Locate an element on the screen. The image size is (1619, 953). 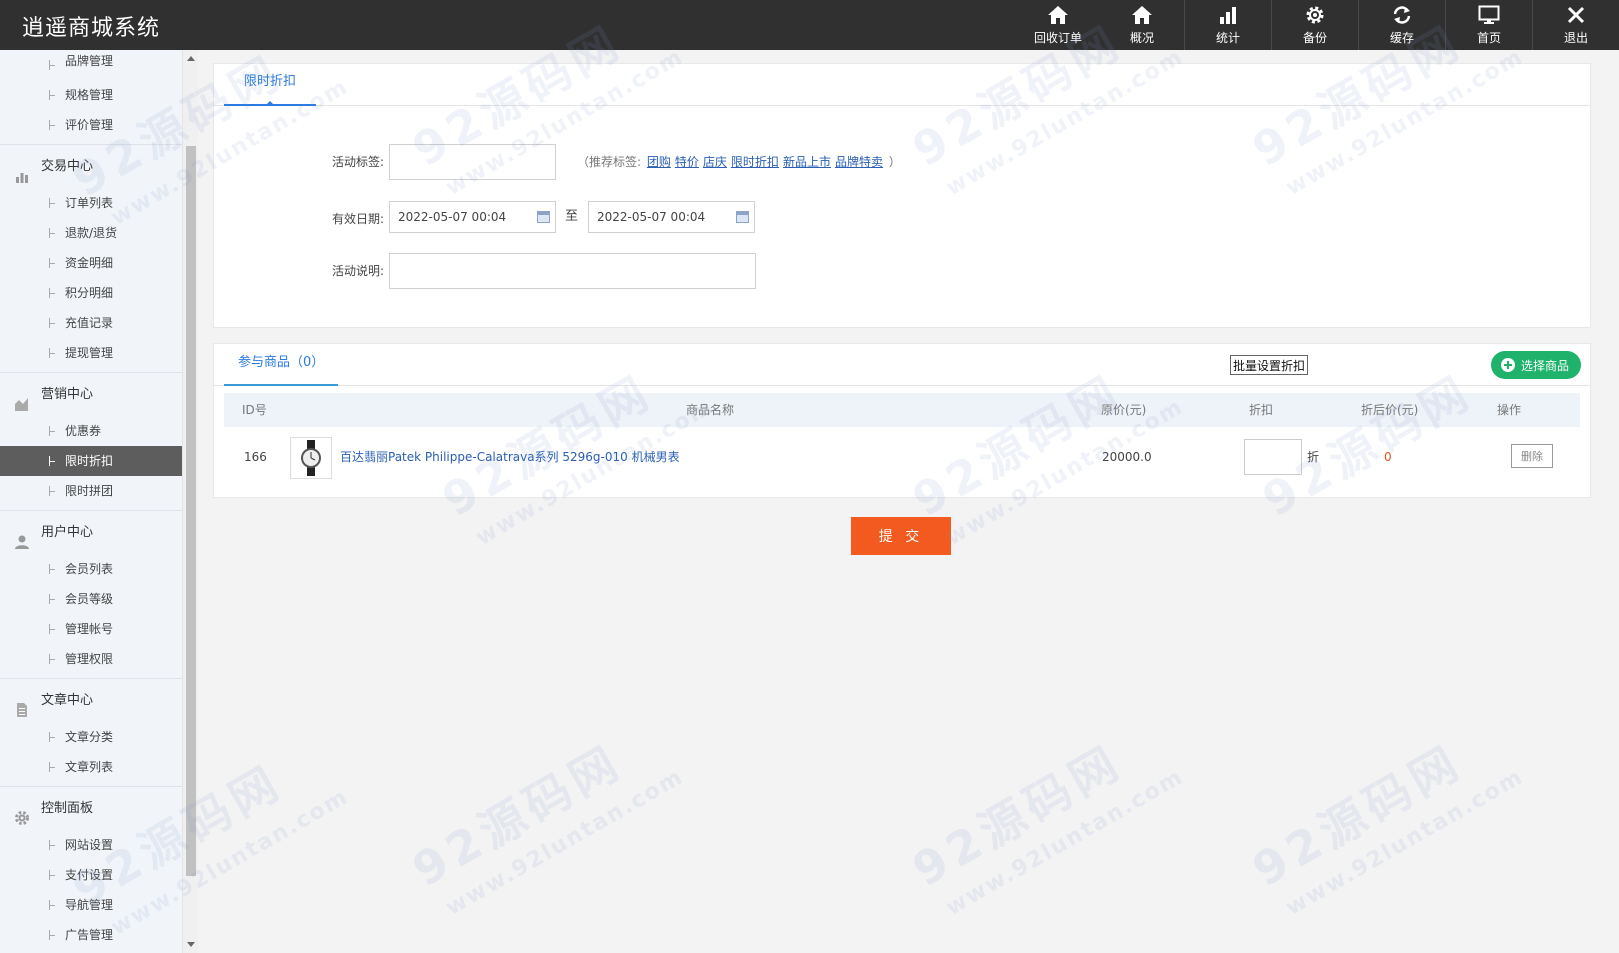
topnav-label: 首页 is located at coordinates (1488, 38).